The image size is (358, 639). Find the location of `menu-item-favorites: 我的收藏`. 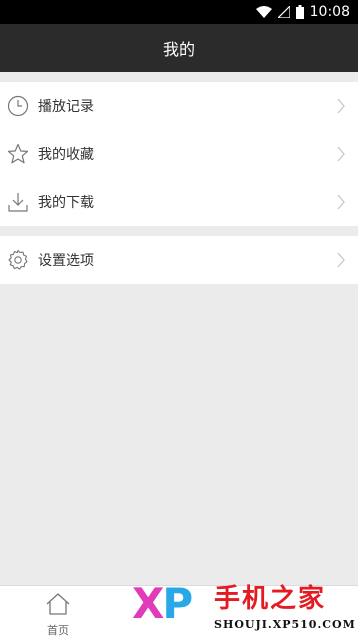

menu-item-favorites: 我的收藏 is located at coordinates (179, 154).